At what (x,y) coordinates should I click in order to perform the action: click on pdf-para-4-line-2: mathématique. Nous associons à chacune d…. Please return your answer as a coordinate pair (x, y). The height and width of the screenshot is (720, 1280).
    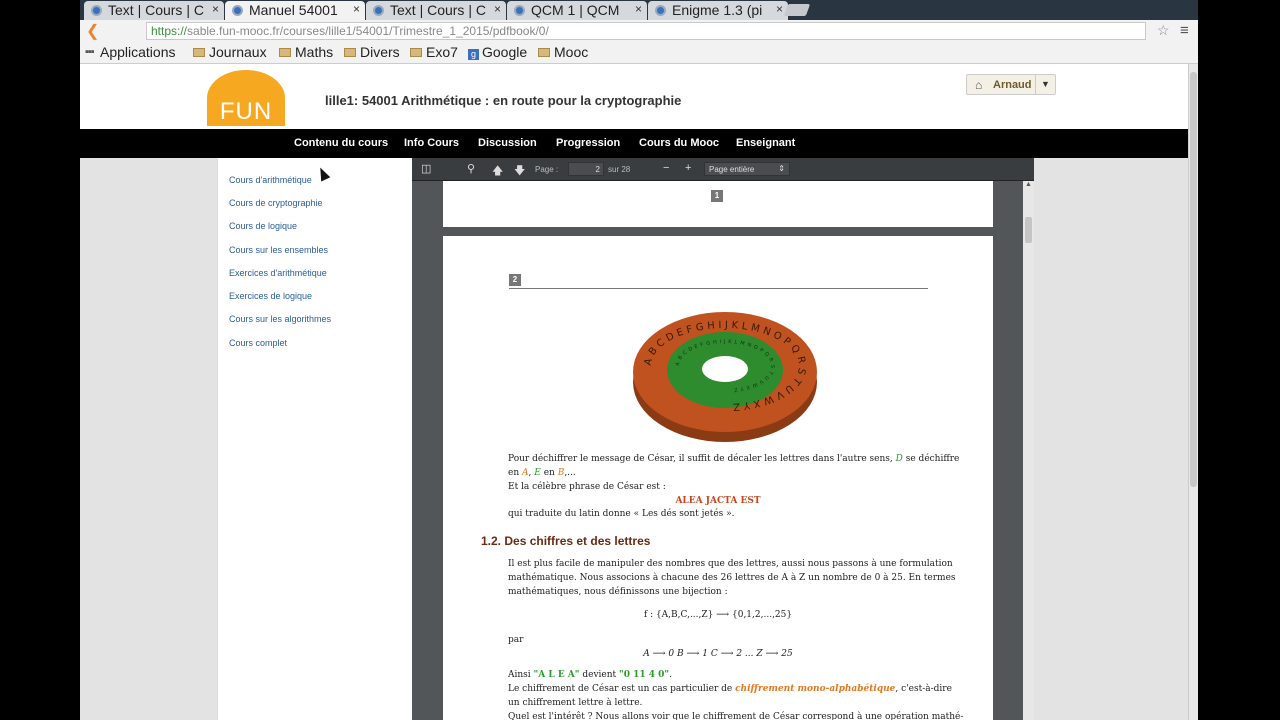
    Looking at the image, I should click on (732, 578).